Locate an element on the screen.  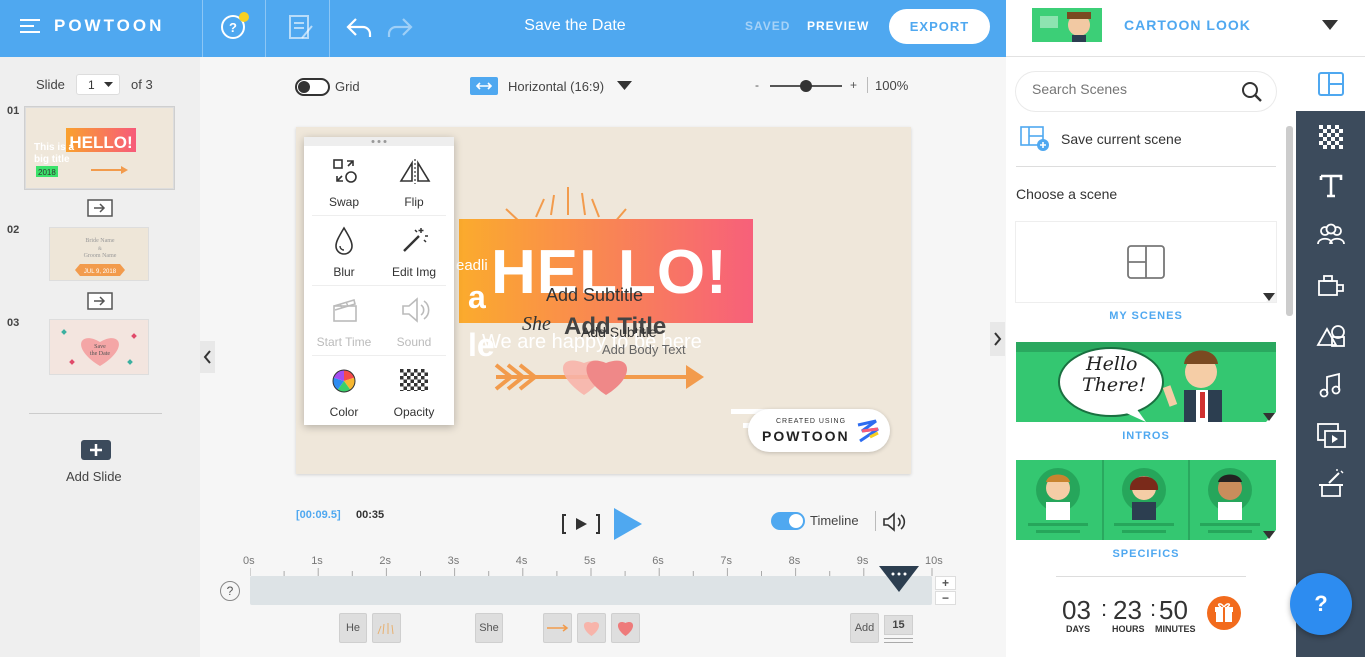
collapse-right-icon is located at coordinates (997, 339).